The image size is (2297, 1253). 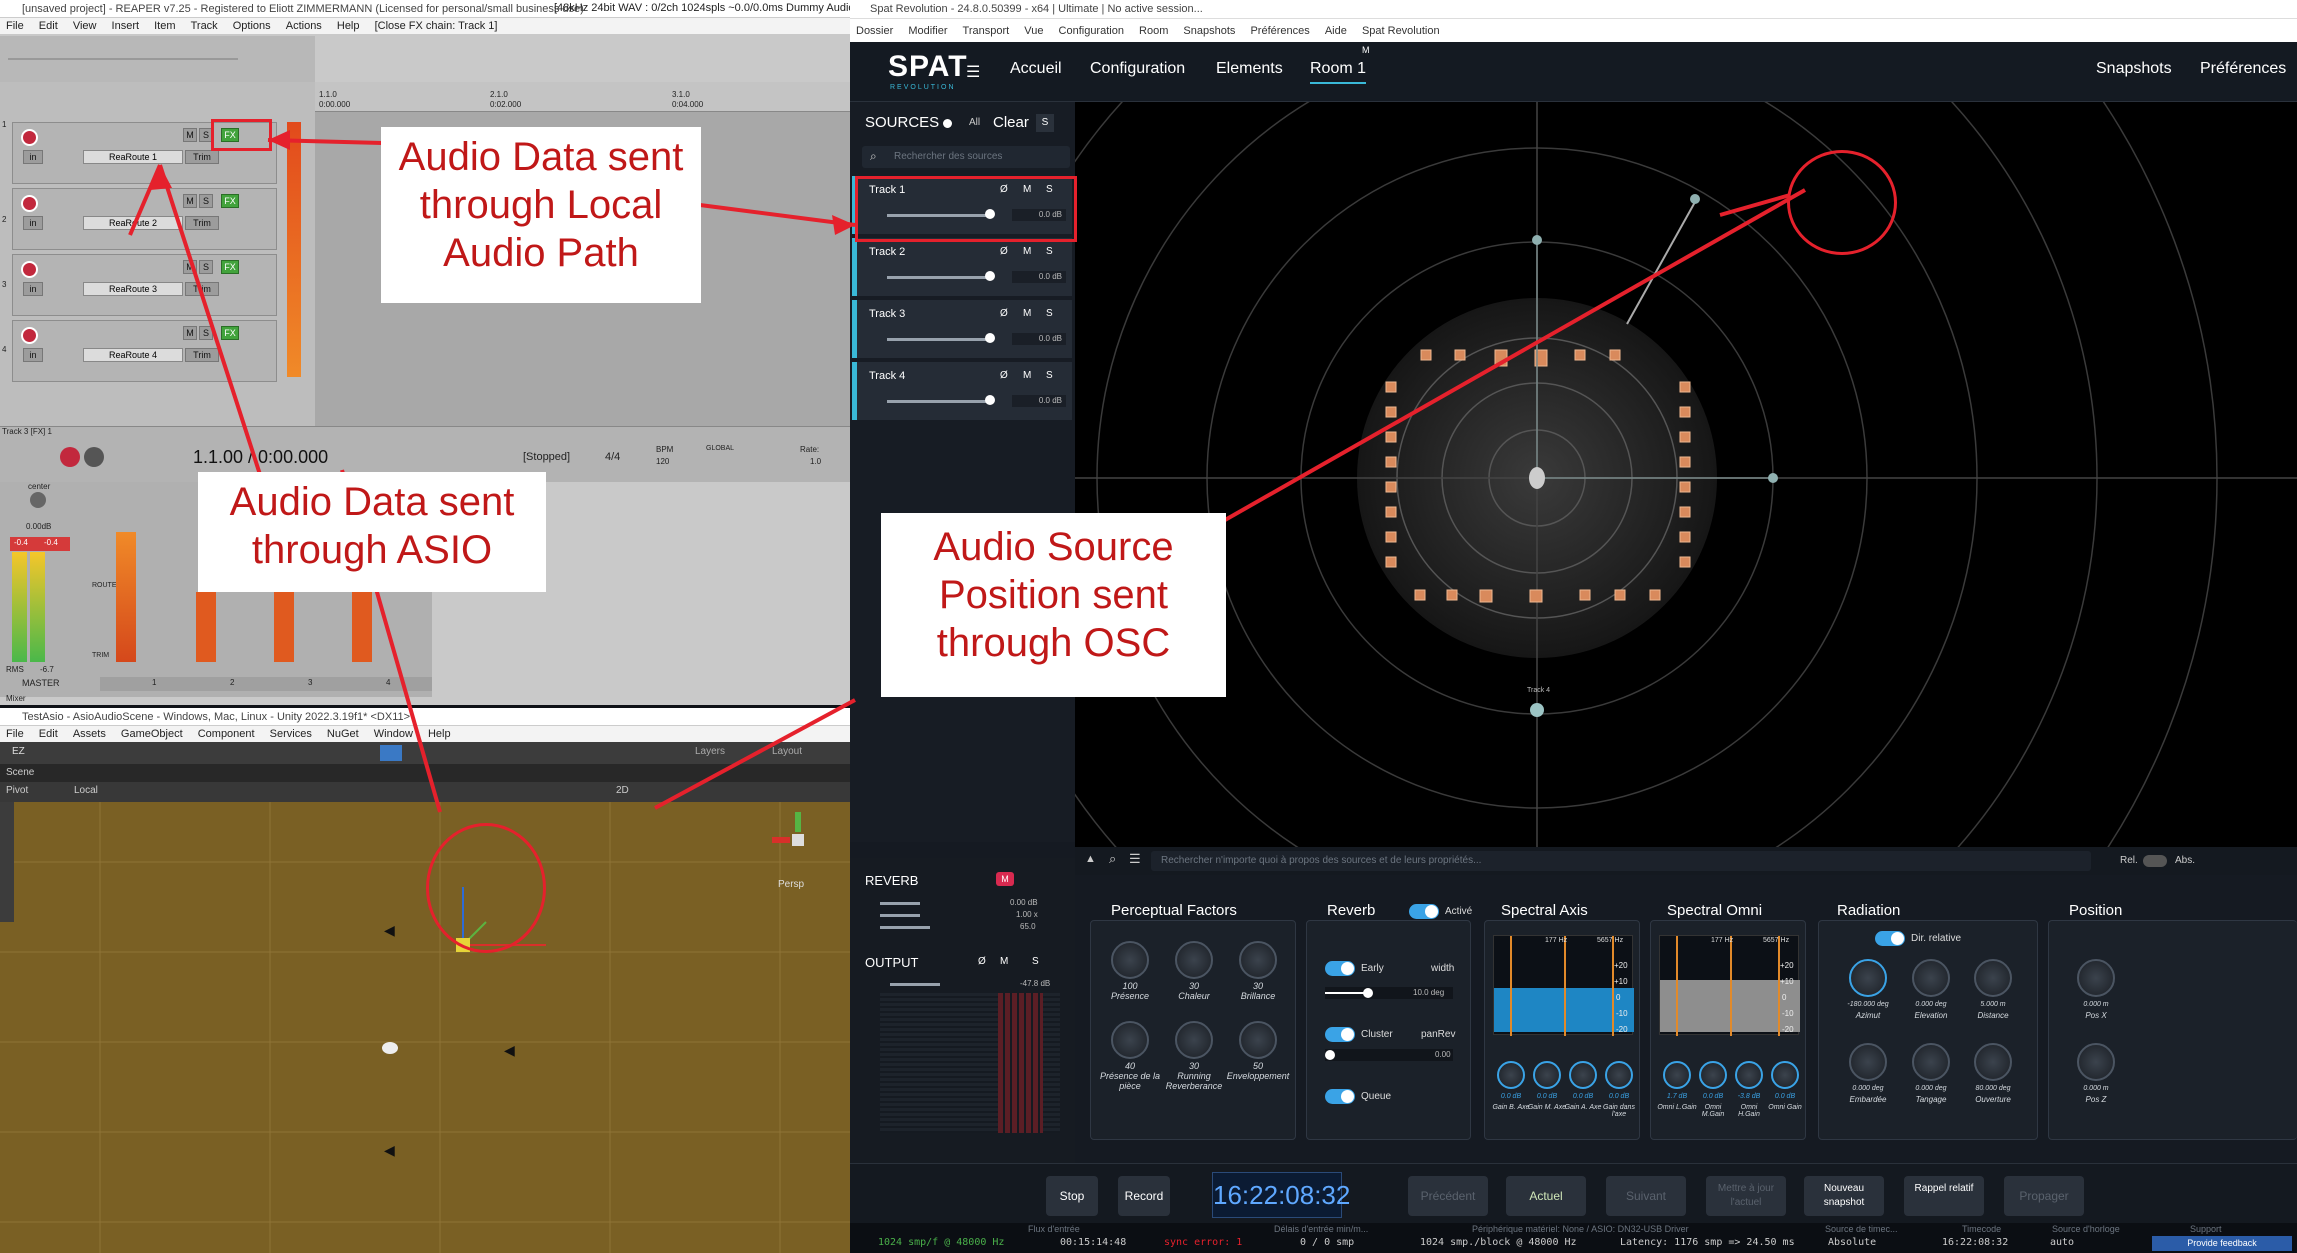 I want to click on knob-omni-l-gain, so click(x=1677, y=1075).